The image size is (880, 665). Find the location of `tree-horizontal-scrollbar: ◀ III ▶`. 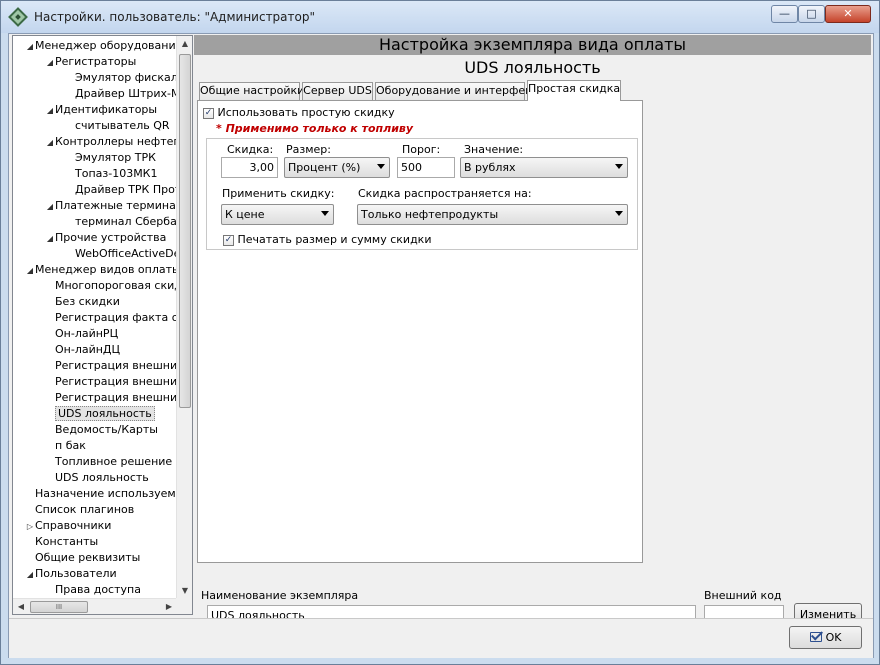

tree-horizontal-scrollbar: ◀ III ▶ is located at coordinates (95, 606).